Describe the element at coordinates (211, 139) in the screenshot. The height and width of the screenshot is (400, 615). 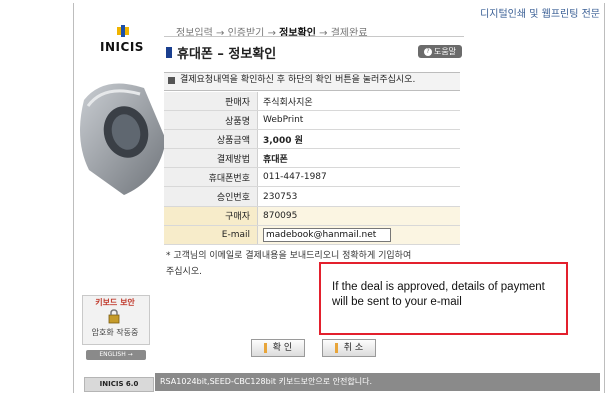
I see `row-label: 상품금액` at that location.